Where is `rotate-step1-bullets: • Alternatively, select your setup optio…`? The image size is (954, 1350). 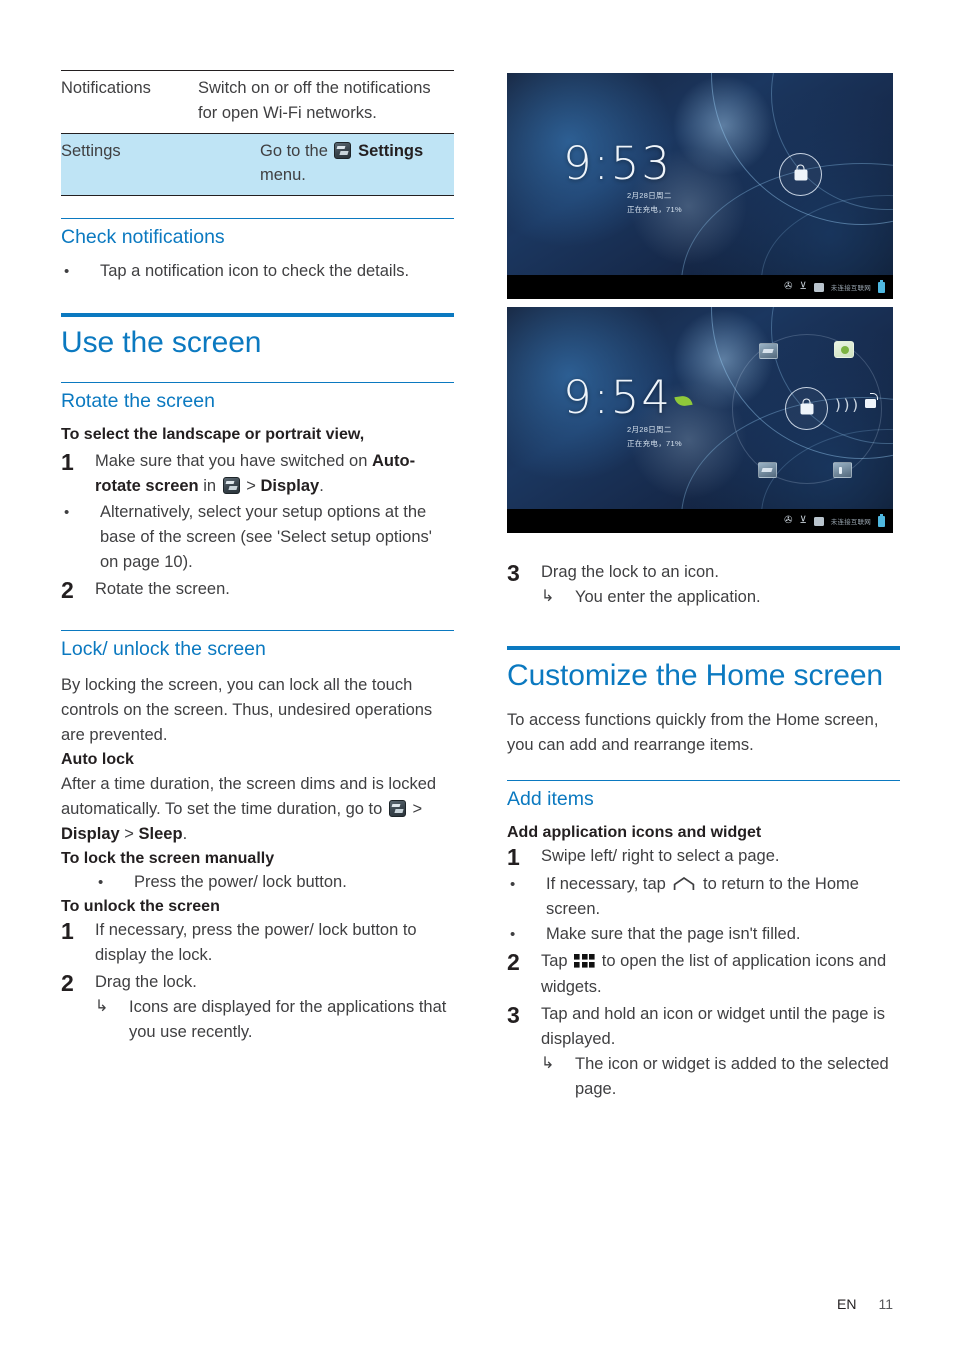 rotate-step1-bullets: • Alternatively, select your setup optio… is located at coordinates (257, 537).